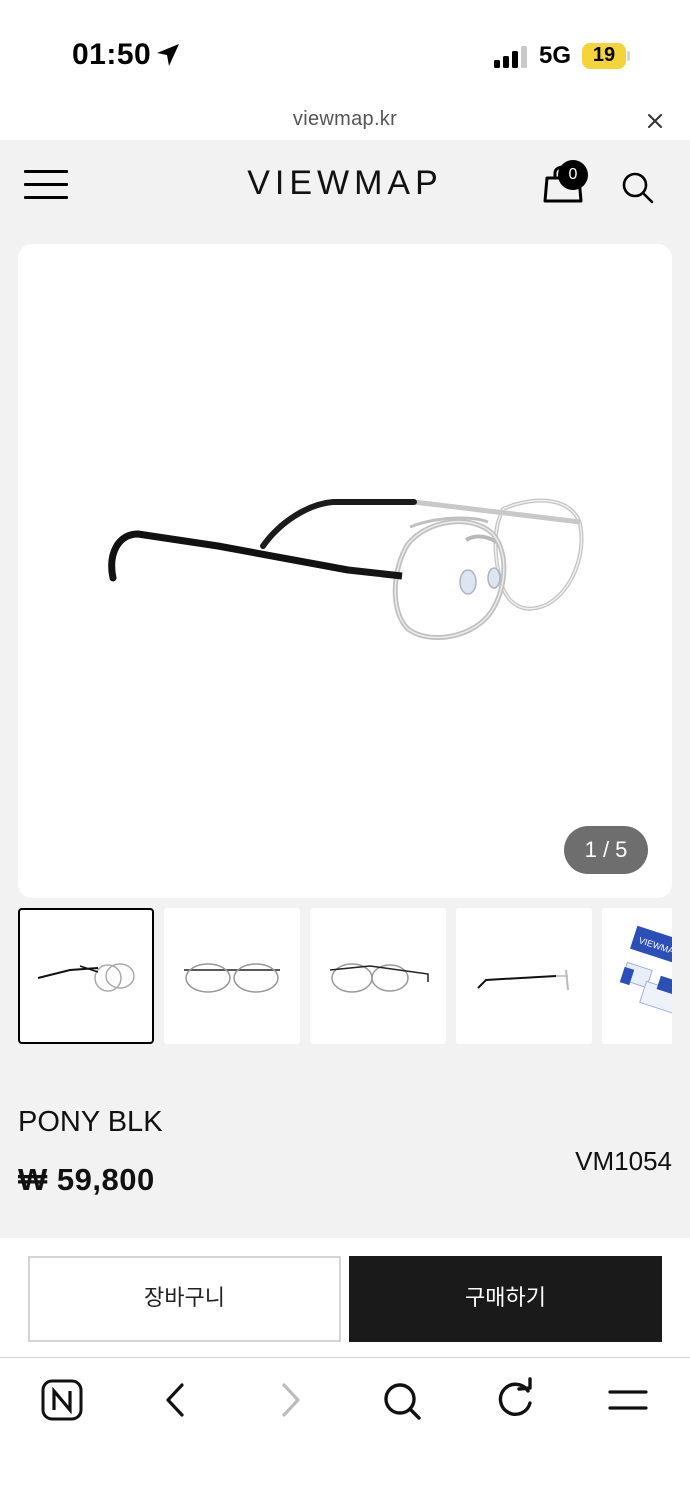 The height and width of the screenshot is (1500, 690). What do you see at coordinates (623, 1161) in the screenshot?
I see `product-code: VM1054` at bounding box center [623, 1161].